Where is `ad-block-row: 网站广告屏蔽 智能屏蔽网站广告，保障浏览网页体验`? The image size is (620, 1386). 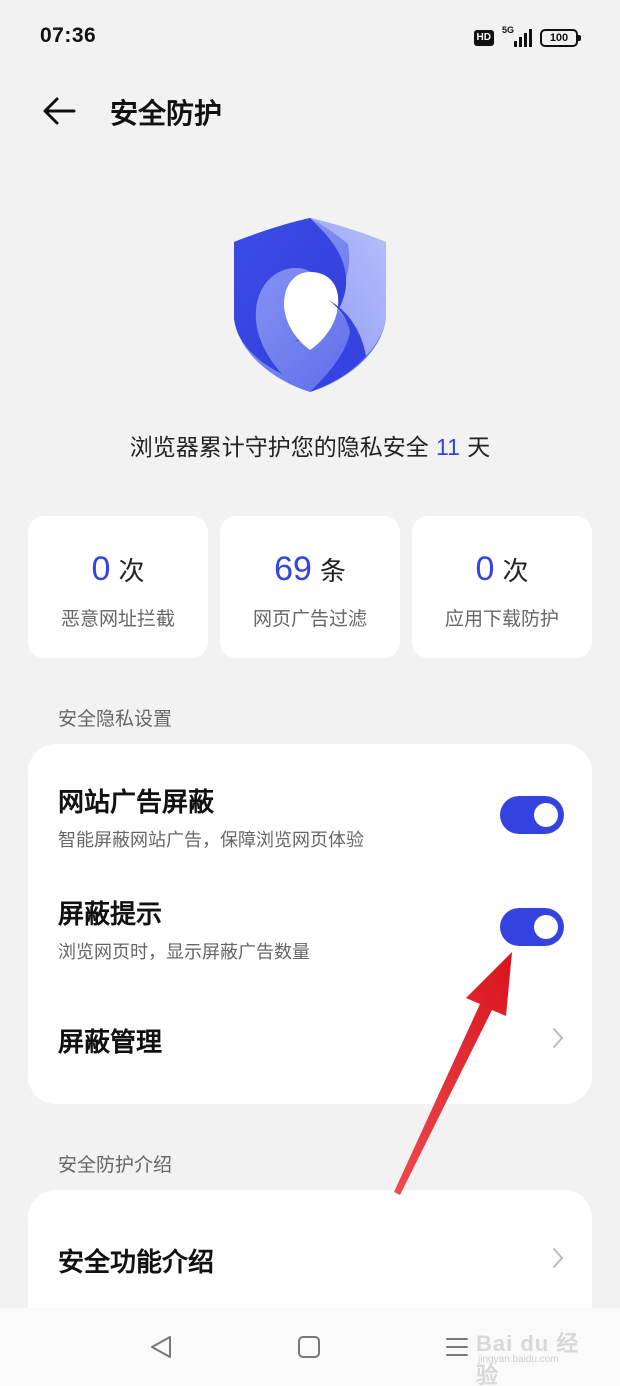
ad-block-row: 网站广告屏蔽 智能屏蔽网站广告，保障浏览网页体验 is located at coordinates (310, 800).